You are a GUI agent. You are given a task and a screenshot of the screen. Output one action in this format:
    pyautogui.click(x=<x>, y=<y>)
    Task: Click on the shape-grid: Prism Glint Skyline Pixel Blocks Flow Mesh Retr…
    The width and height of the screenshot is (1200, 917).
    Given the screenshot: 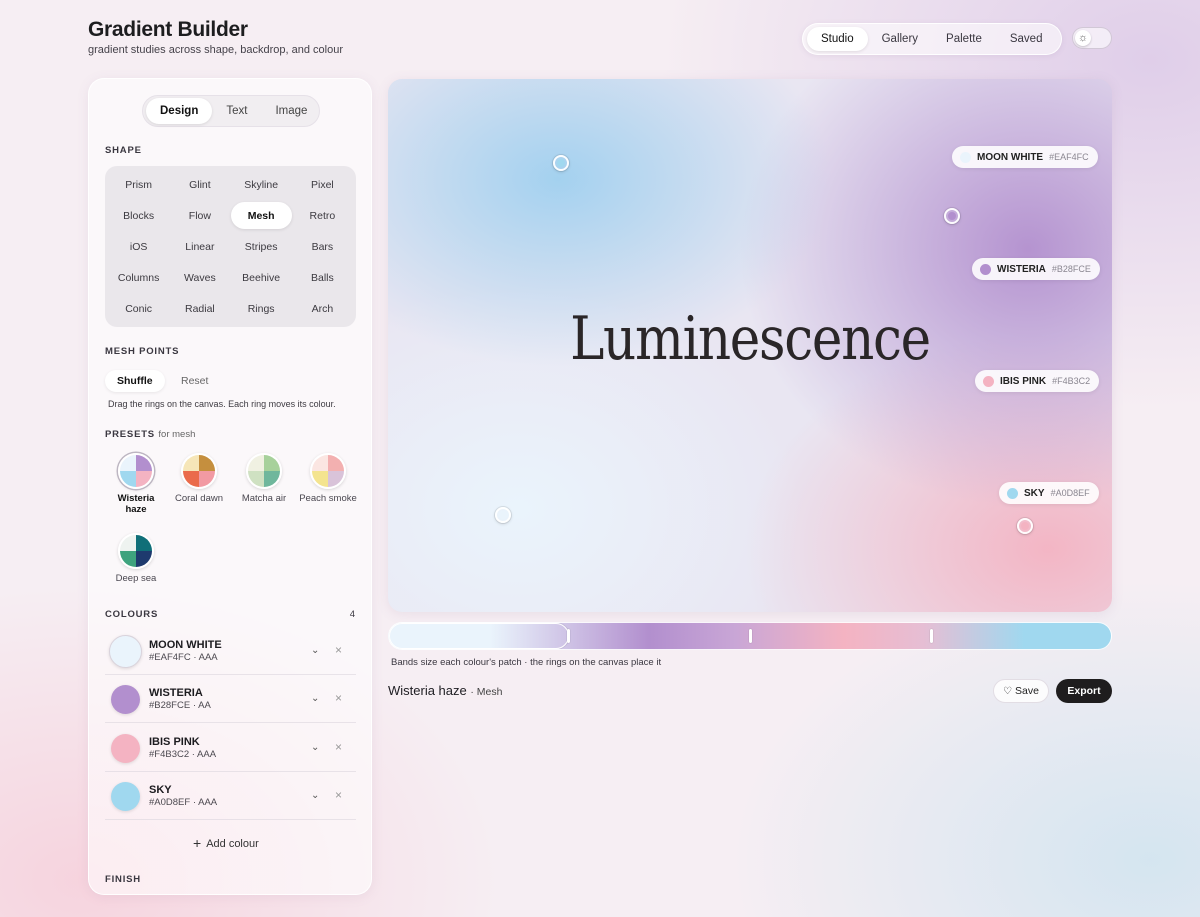 What is the action you would take?
    pyautogui.click(x=230, y=246)
    